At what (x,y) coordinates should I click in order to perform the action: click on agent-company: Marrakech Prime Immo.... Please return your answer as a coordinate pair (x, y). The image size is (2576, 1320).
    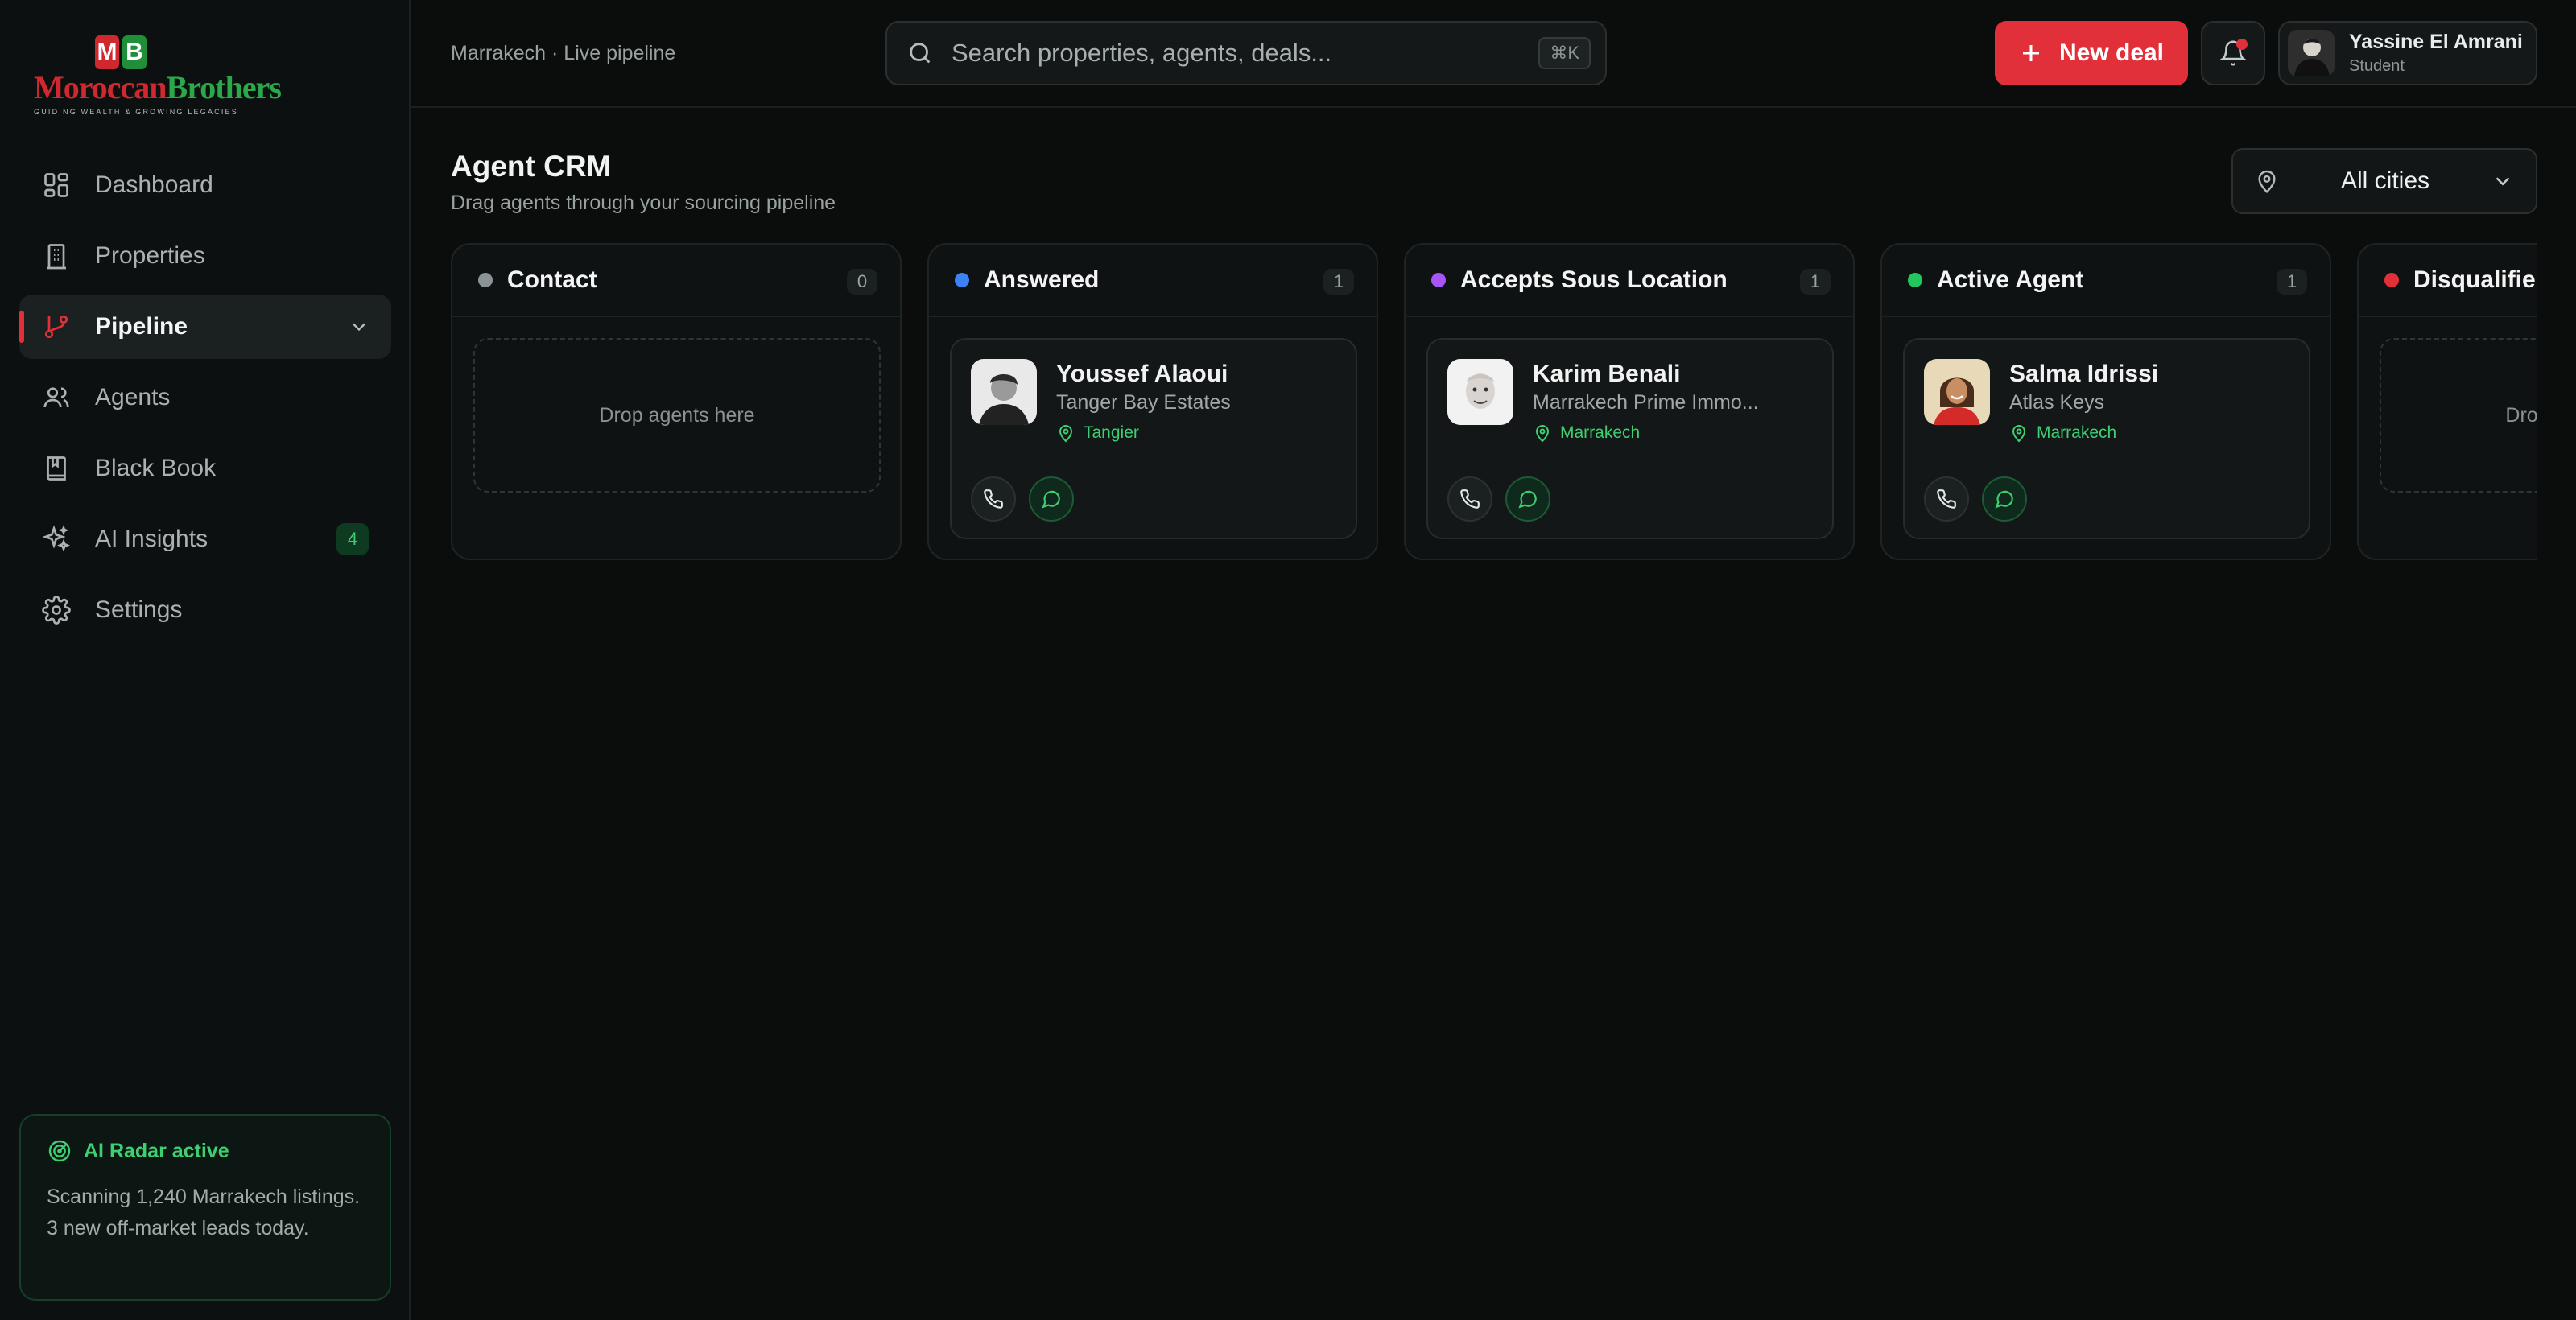
    Looking at the image, I should click on (1646, 402).